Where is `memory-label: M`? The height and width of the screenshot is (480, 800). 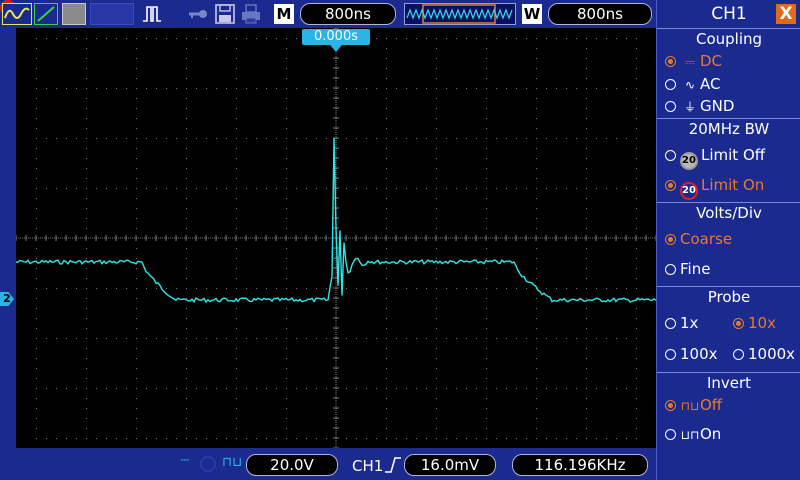 memory-label: M is located at coordinates (284, 14).